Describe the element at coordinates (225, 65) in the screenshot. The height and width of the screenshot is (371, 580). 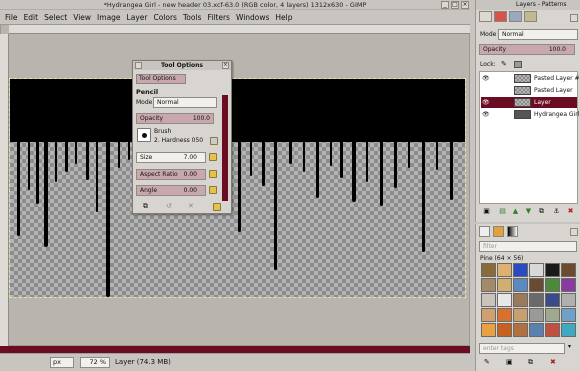
I see `close-icon: ×` at that location.